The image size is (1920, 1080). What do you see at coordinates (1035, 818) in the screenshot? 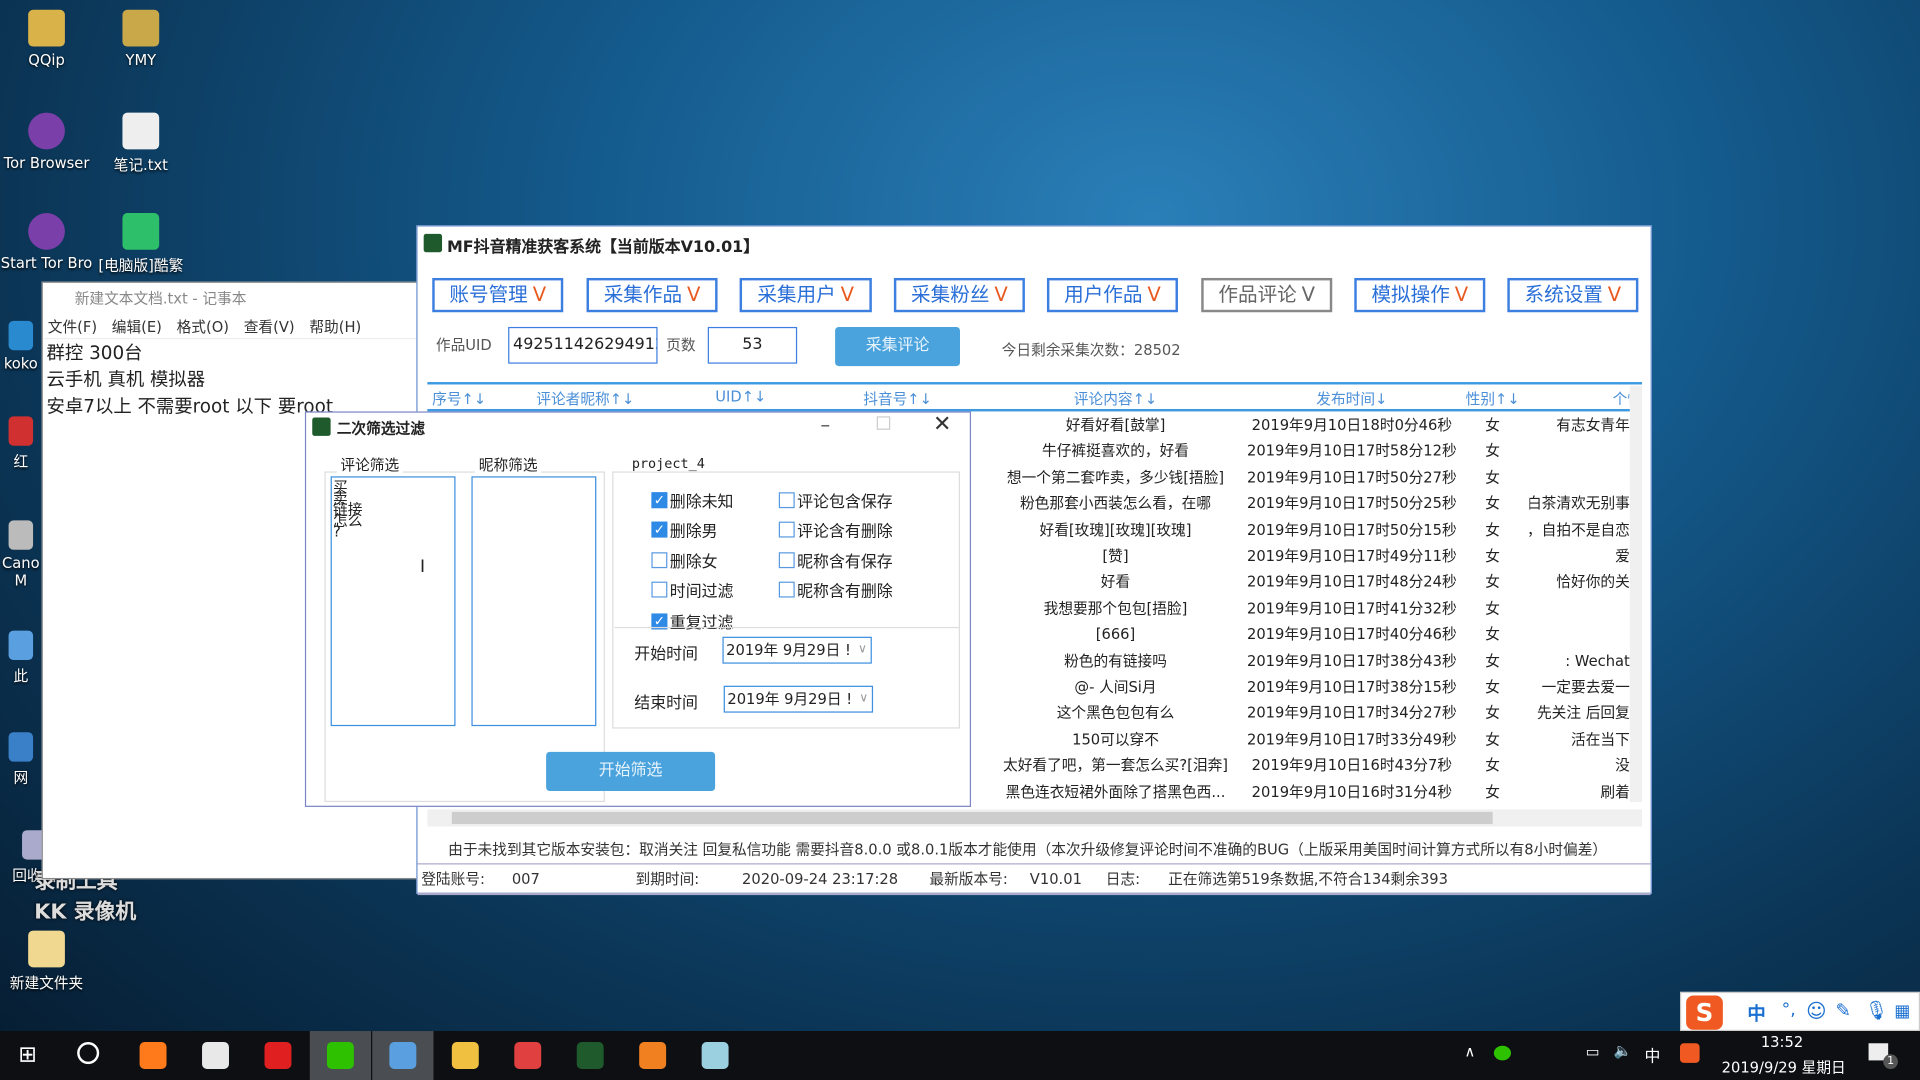
I see `horizontal-scrollbar` at bounding box center [1035, 818].